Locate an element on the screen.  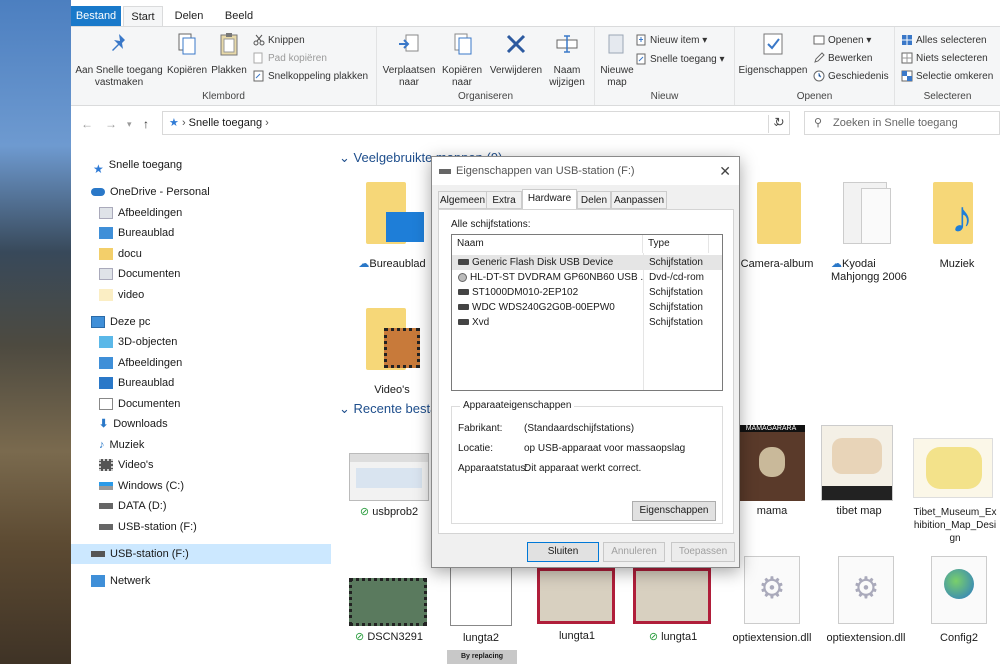
select-all-button: Alles selecteren is located at coordinates (944, 41).